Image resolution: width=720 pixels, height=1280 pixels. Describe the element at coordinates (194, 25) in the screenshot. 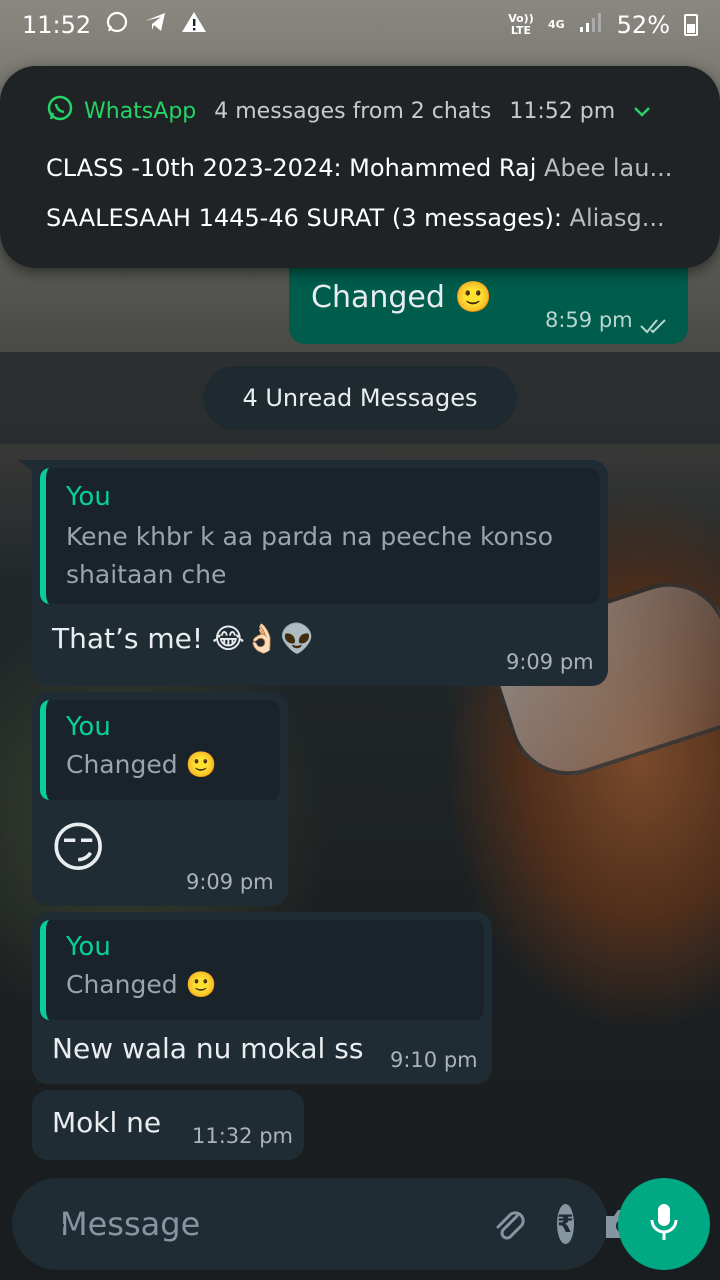

I see `warning-icon` at that location.